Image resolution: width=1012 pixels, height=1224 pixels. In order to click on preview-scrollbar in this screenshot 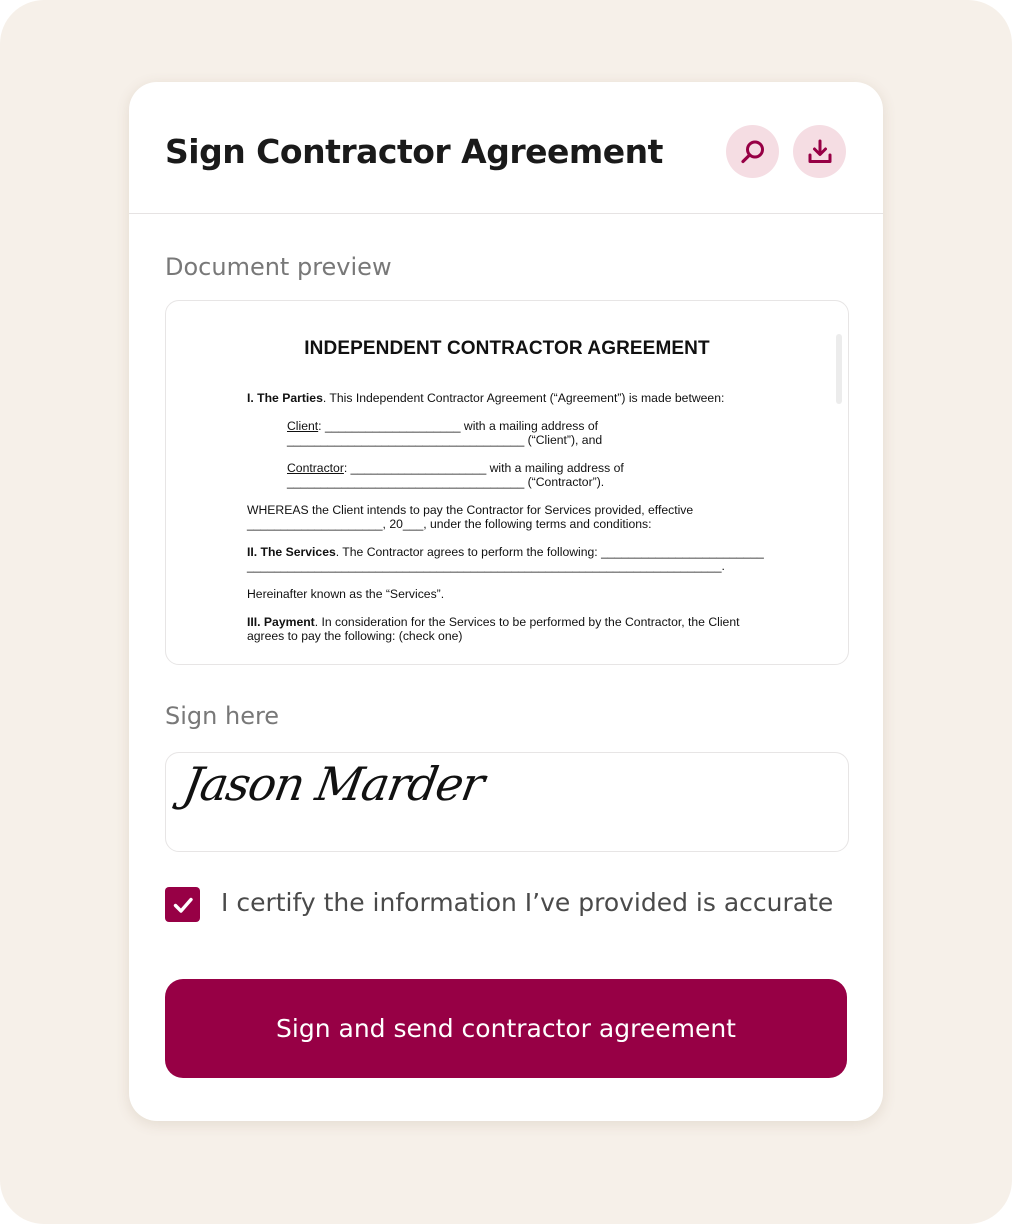, I will do `click(839, 369)`.